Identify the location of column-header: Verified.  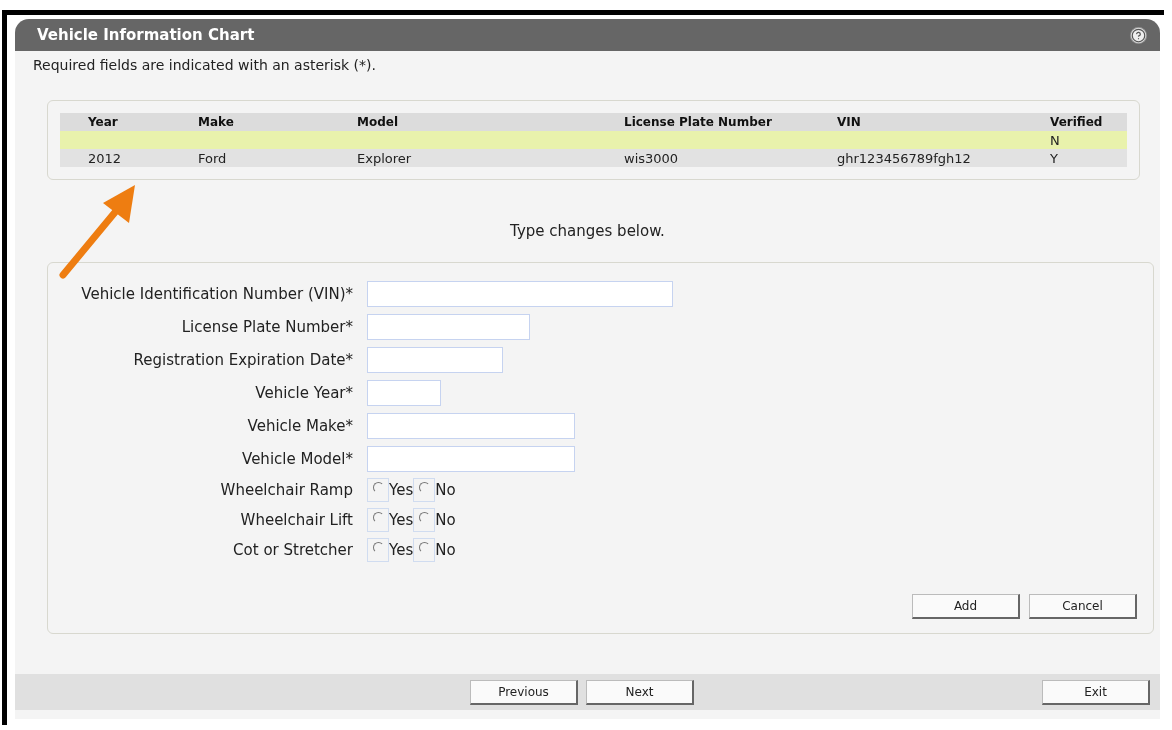
(1074, 122).